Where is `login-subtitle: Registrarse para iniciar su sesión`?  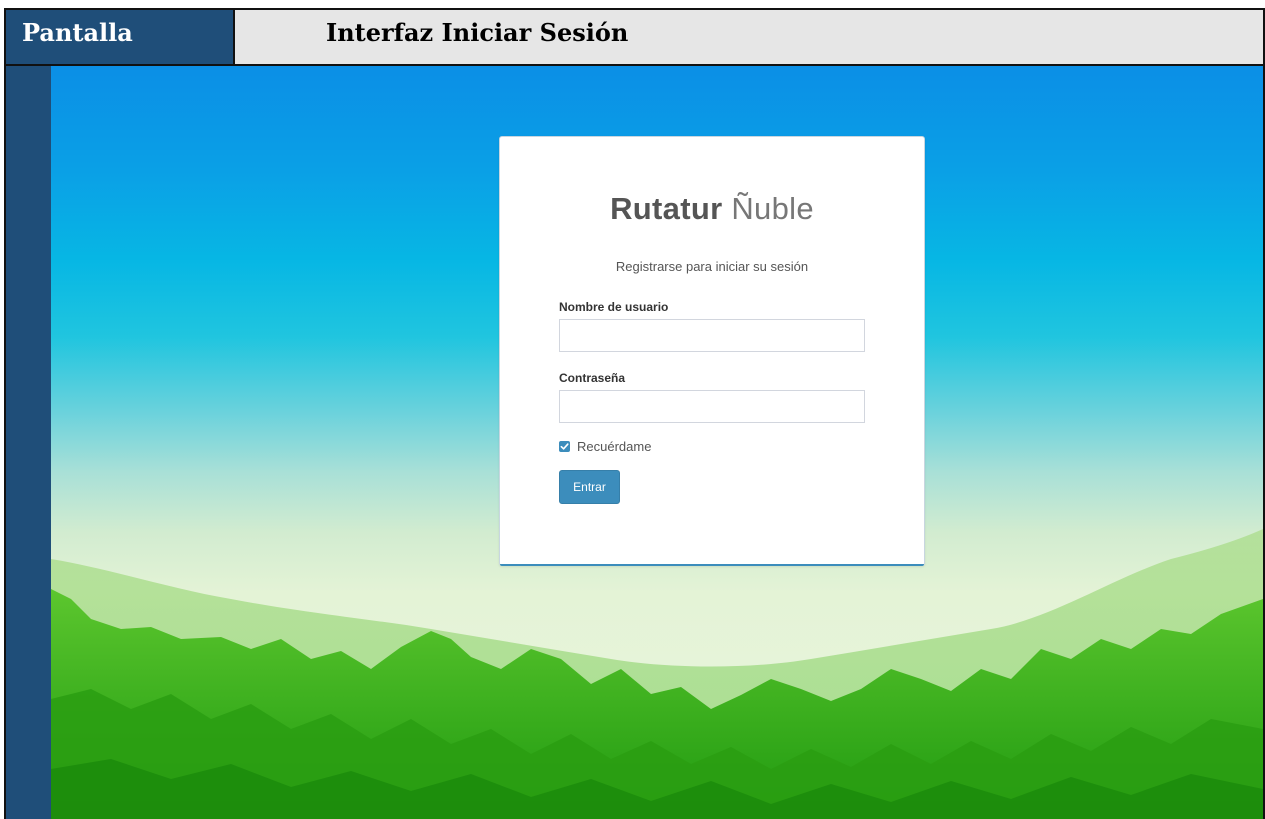 login-subtitle: Registrarse para iniciar su sesión is located at coordinates (712, 266).